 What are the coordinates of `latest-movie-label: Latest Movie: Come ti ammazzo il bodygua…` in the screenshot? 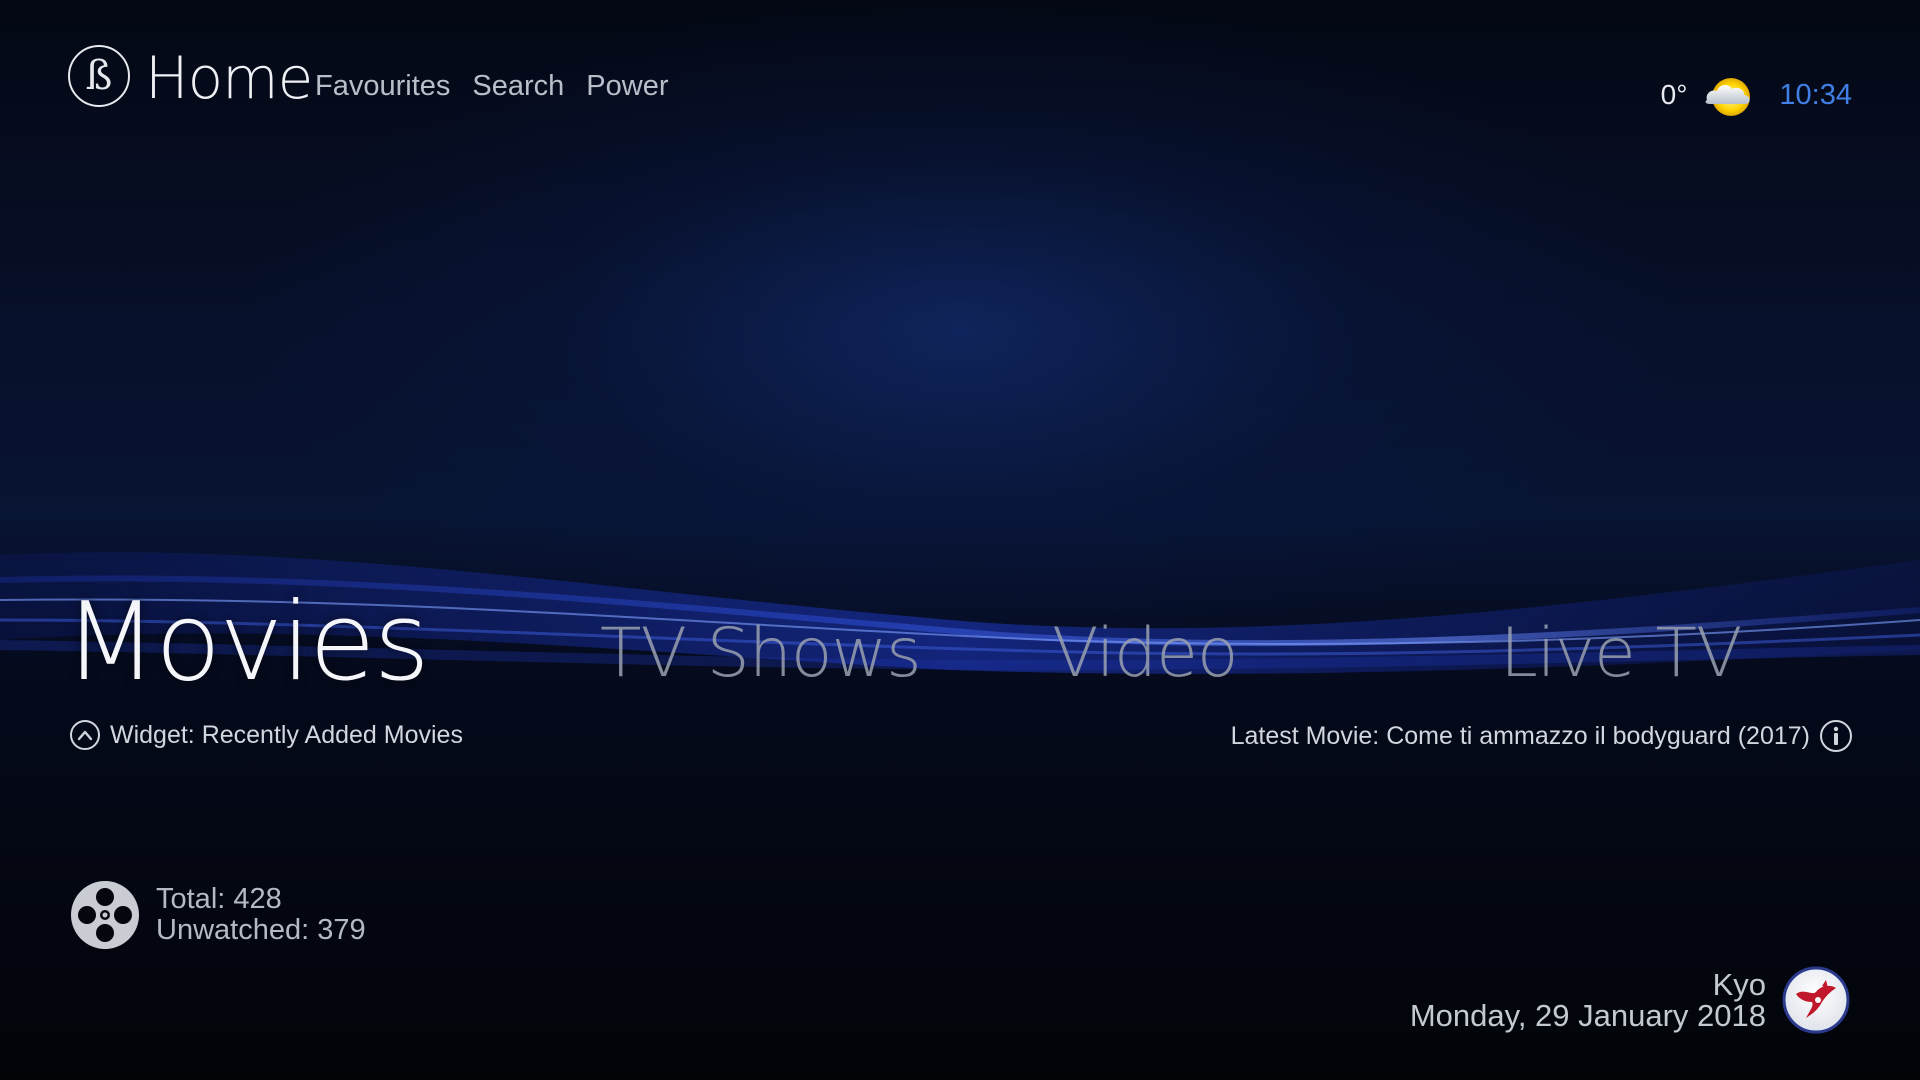 It's located at (1520, 735).